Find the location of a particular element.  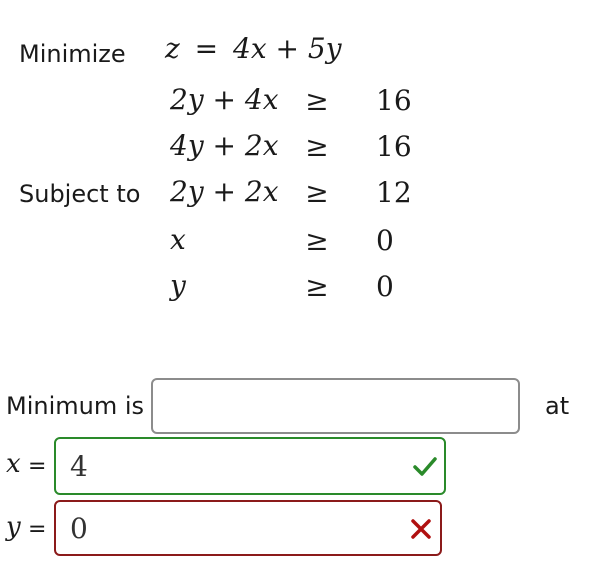

y-variable-label: y is located at coordinates (13, 527).